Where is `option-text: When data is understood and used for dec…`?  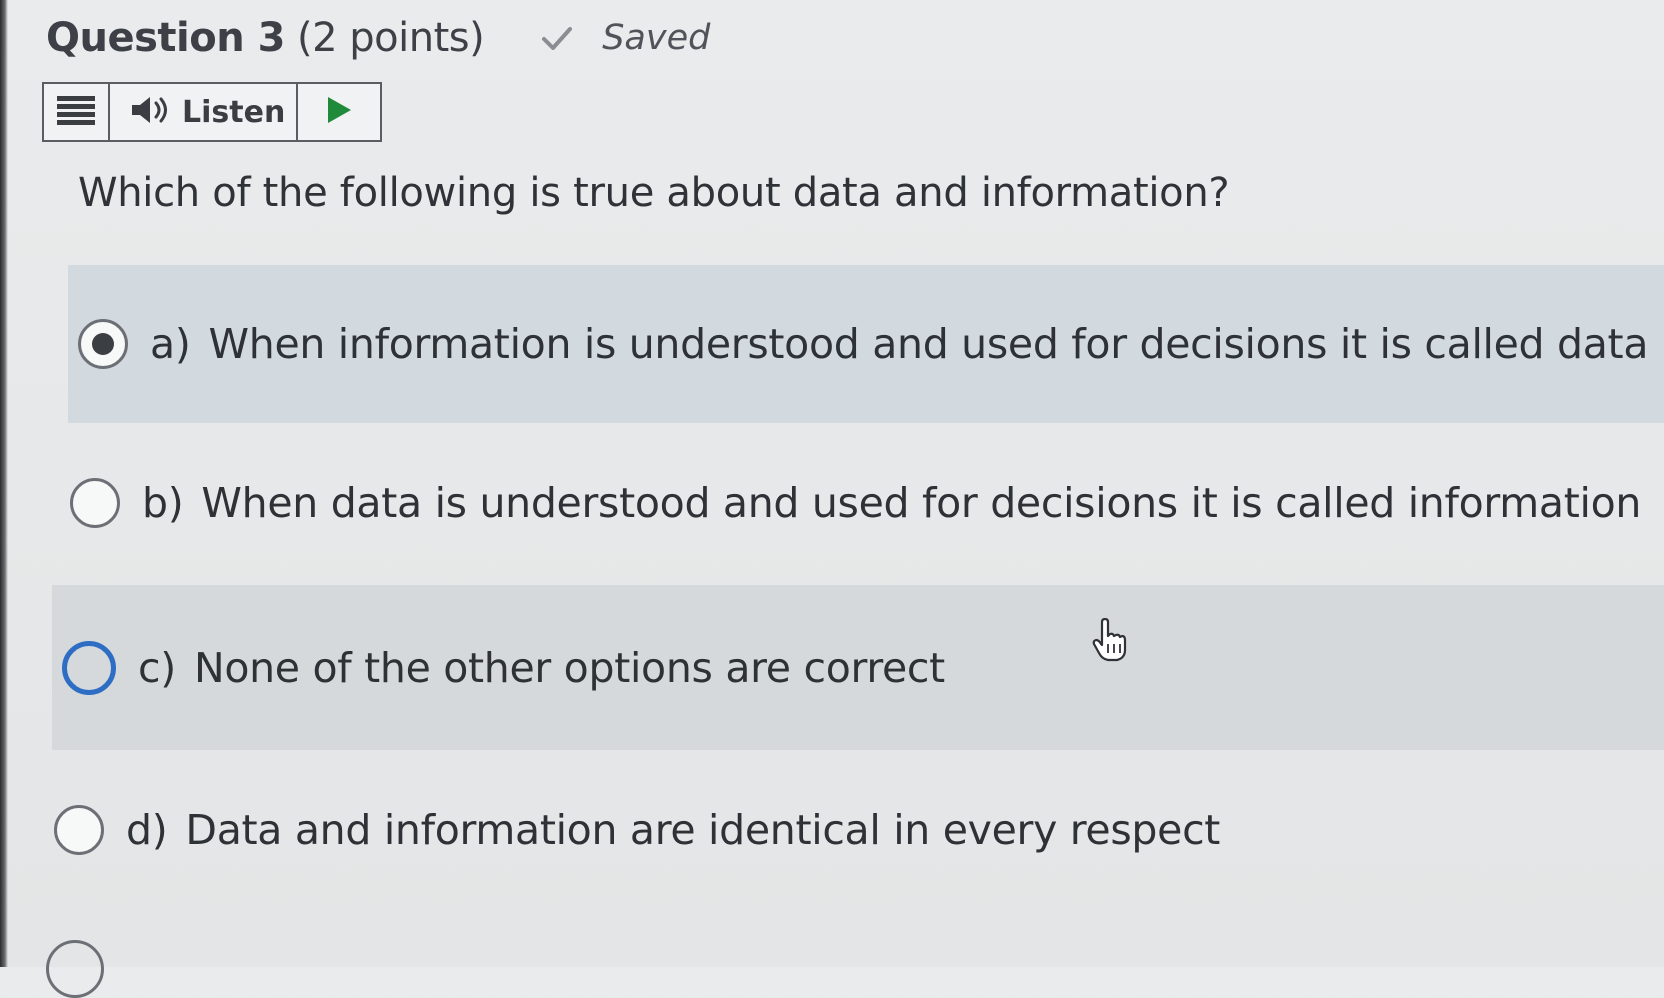 option-text: When data is understood and used for dec… is located at coordinates (921, 503).